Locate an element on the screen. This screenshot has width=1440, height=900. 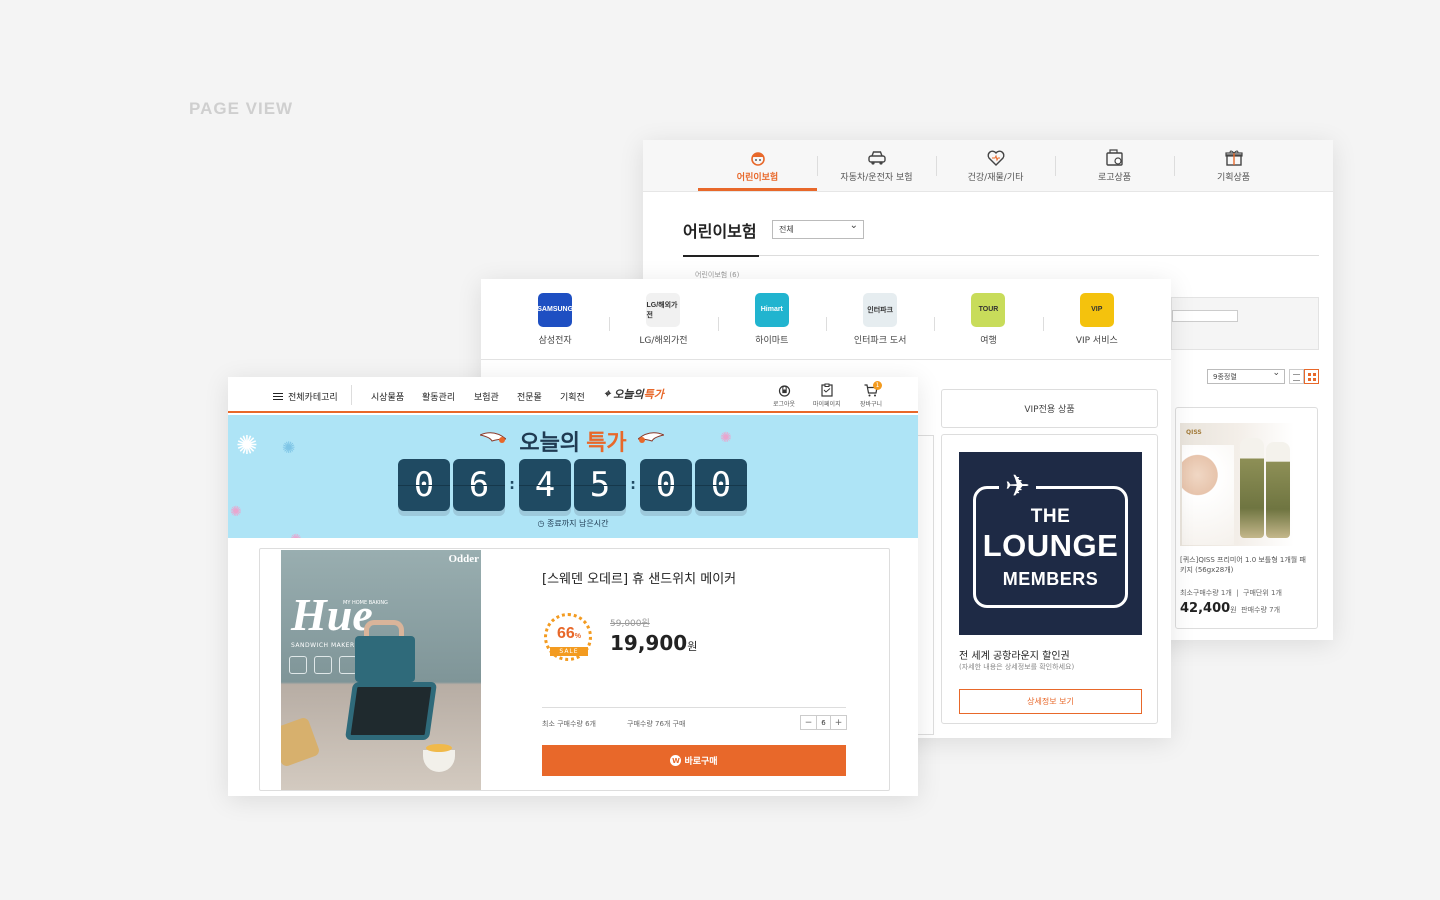
tab-special: 기획상품 is located at coordinates (1233, 165).